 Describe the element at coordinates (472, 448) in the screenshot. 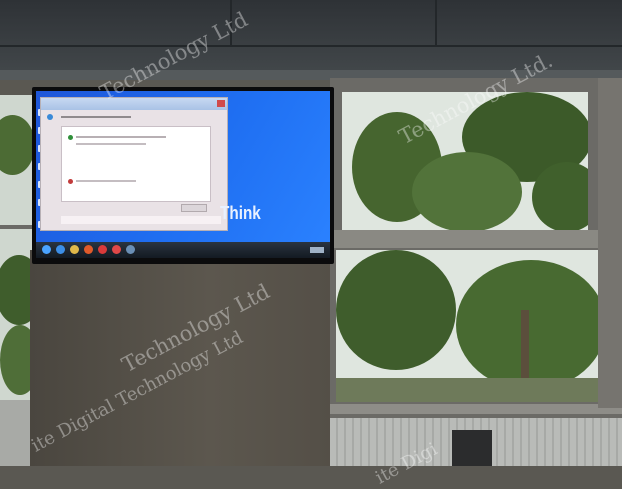

I see `wall-outlet` at that location.